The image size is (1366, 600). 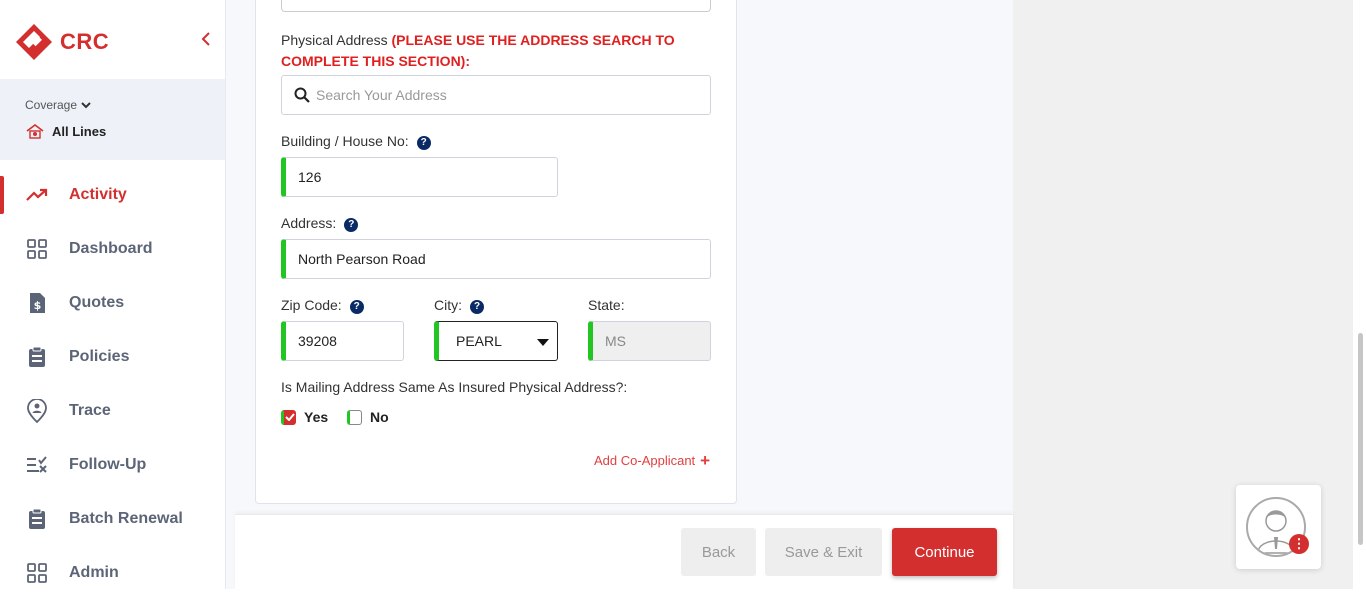 I want to click on sidebar-item-label: Follow-Up, so click(x=108, y=464).